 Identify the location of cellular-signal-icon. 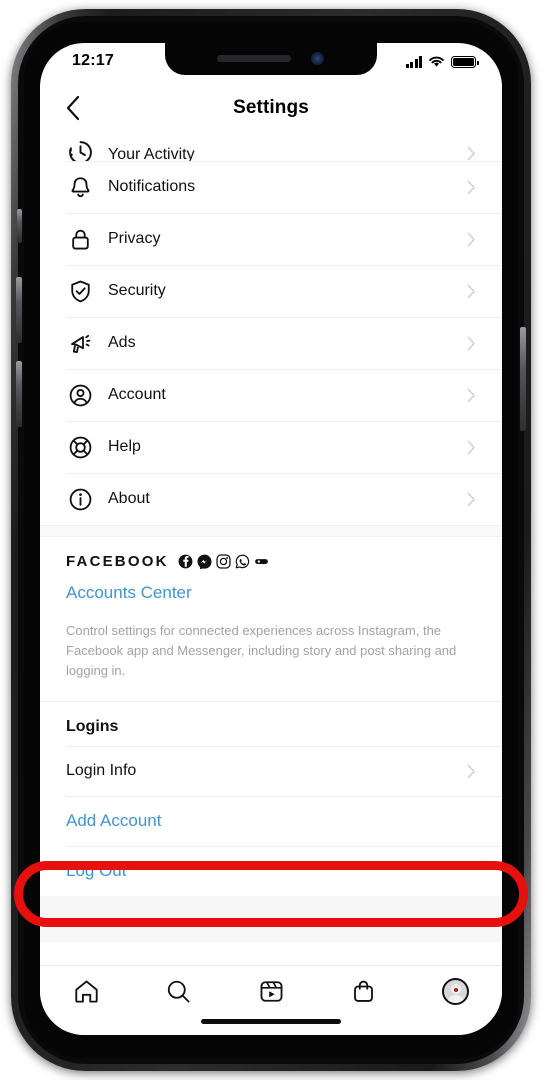
(413, 62).